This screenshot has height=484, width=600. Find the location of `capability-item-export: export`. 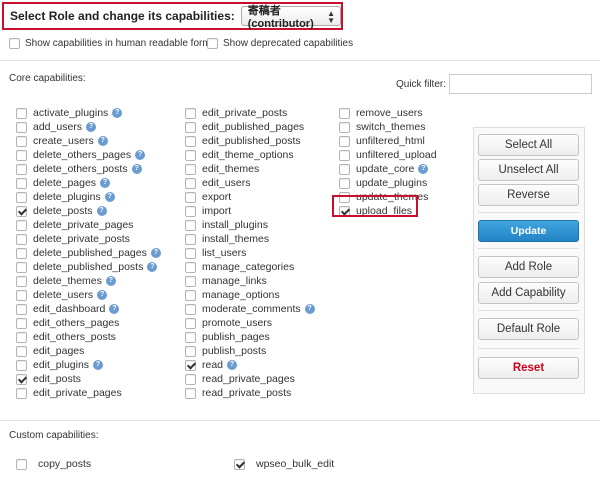

capability-item-export: export is located at coordinates (250, 197).